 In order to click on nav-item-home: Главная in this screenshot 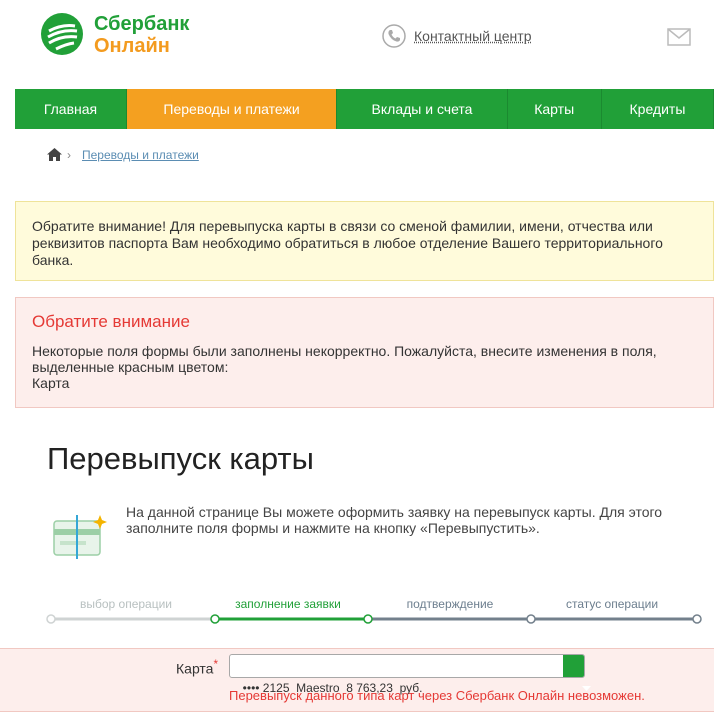, I will do `click(71, 109)`.